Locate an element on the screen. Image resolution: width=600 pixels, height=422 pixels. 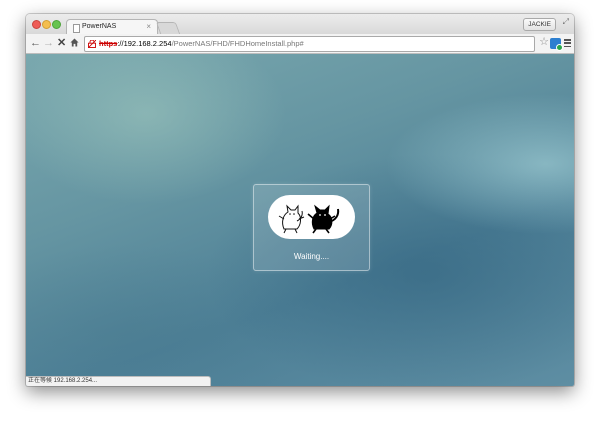
new-tab-button is located at coordinates (168, 28).